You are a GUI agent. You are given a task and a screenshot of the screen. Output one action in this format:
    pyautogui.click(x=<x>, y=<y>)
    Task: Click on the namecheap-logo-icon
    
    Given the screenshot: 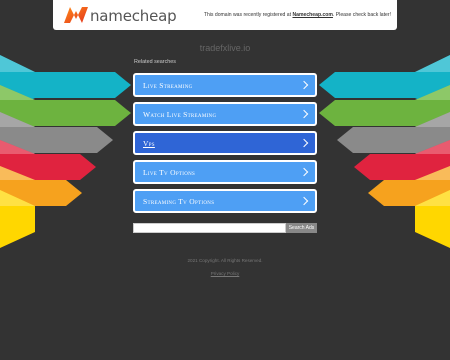 What is the action you would take?
    pyautogui.click(x=76, y=15)
    